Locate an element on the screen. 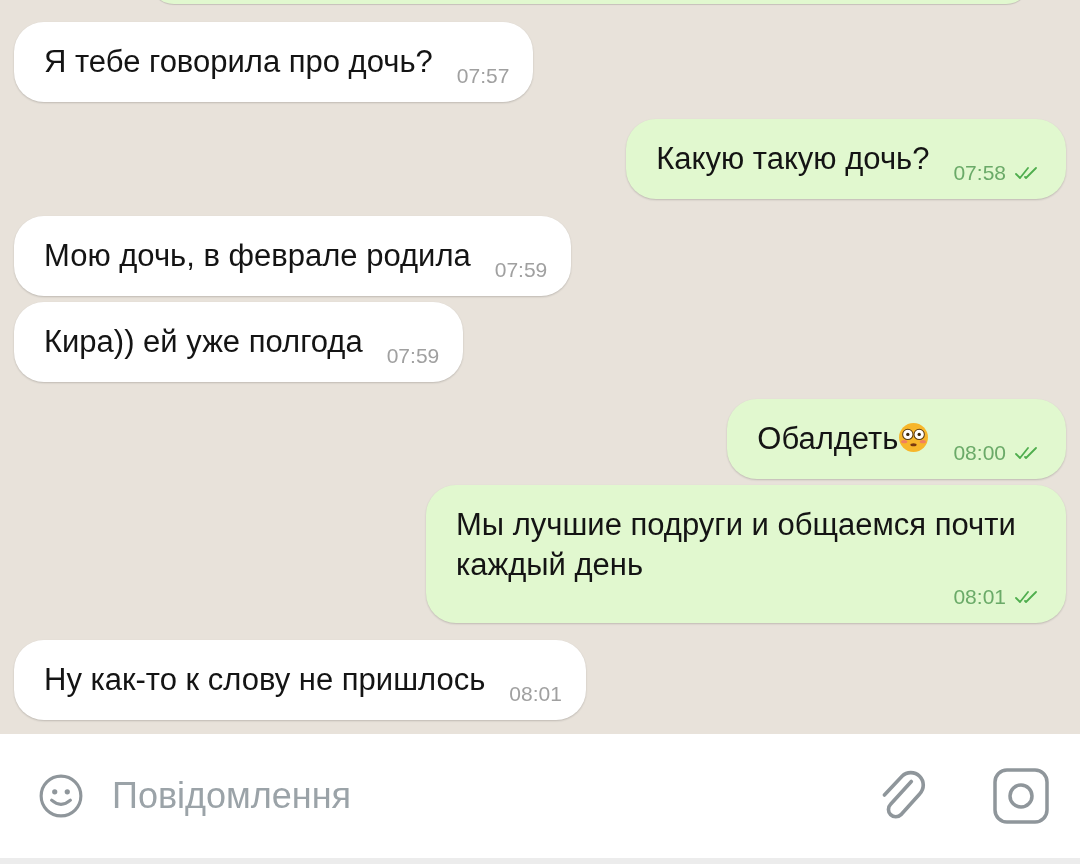 This screenshot has width=1080, height=864. message-time: 07:58 is located at coordinates (979, 173).